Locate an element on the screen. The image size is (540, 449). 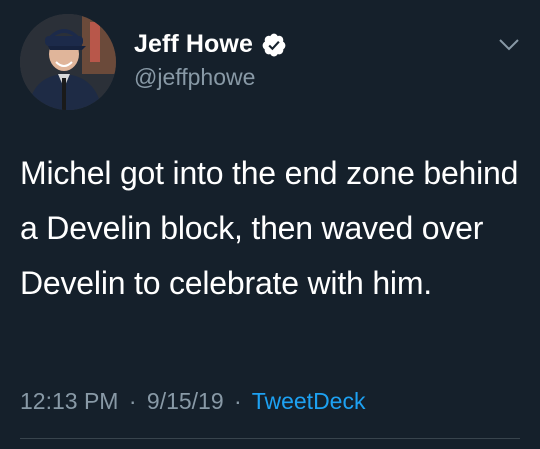
verified-badge-icon is located at coordinates (274, 45).